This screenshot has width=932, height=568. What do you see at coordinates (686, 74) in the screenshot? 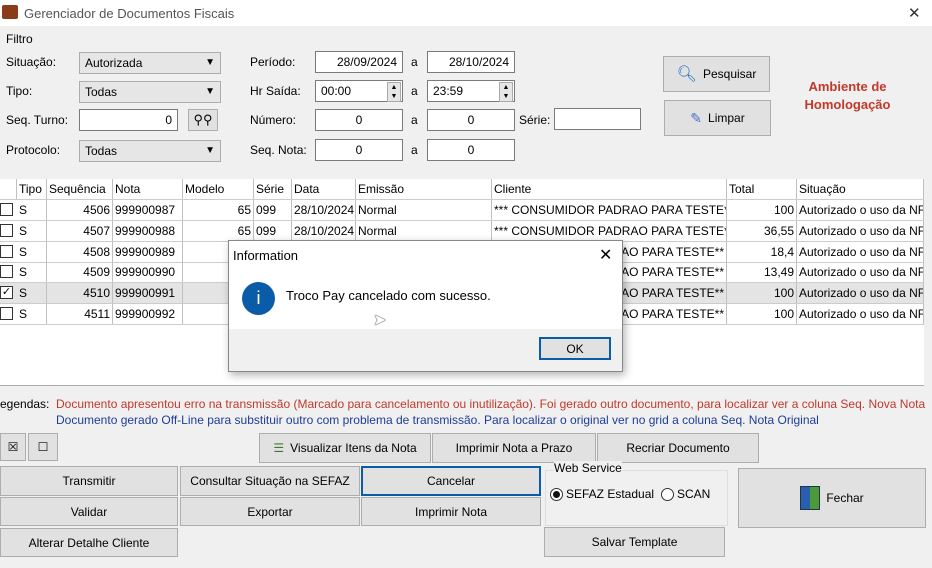
I see `search-icon: 🔍︎` at bounding box center [686, 74].